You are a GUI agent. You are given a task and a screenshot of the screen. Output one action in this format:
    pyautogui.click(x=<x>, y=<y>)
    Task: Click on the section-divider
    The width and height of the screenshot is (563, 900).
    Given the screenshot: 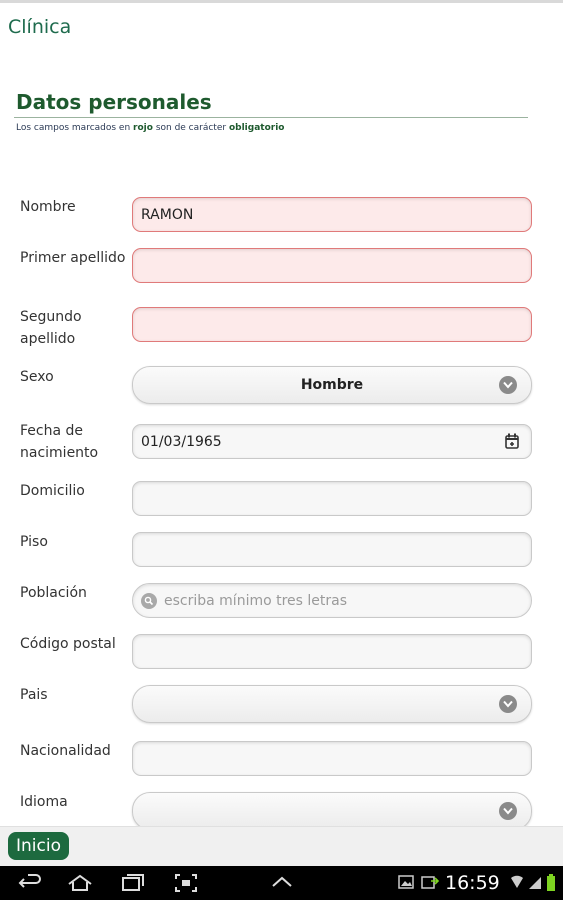 What is the action you would take?
    pyautogui.click(x=271, y=117)
    